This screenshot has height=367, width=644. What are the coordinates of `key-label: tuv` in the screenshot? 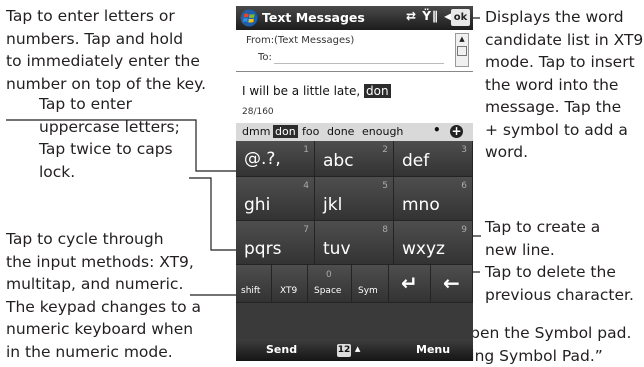 It's located at (337, 249).